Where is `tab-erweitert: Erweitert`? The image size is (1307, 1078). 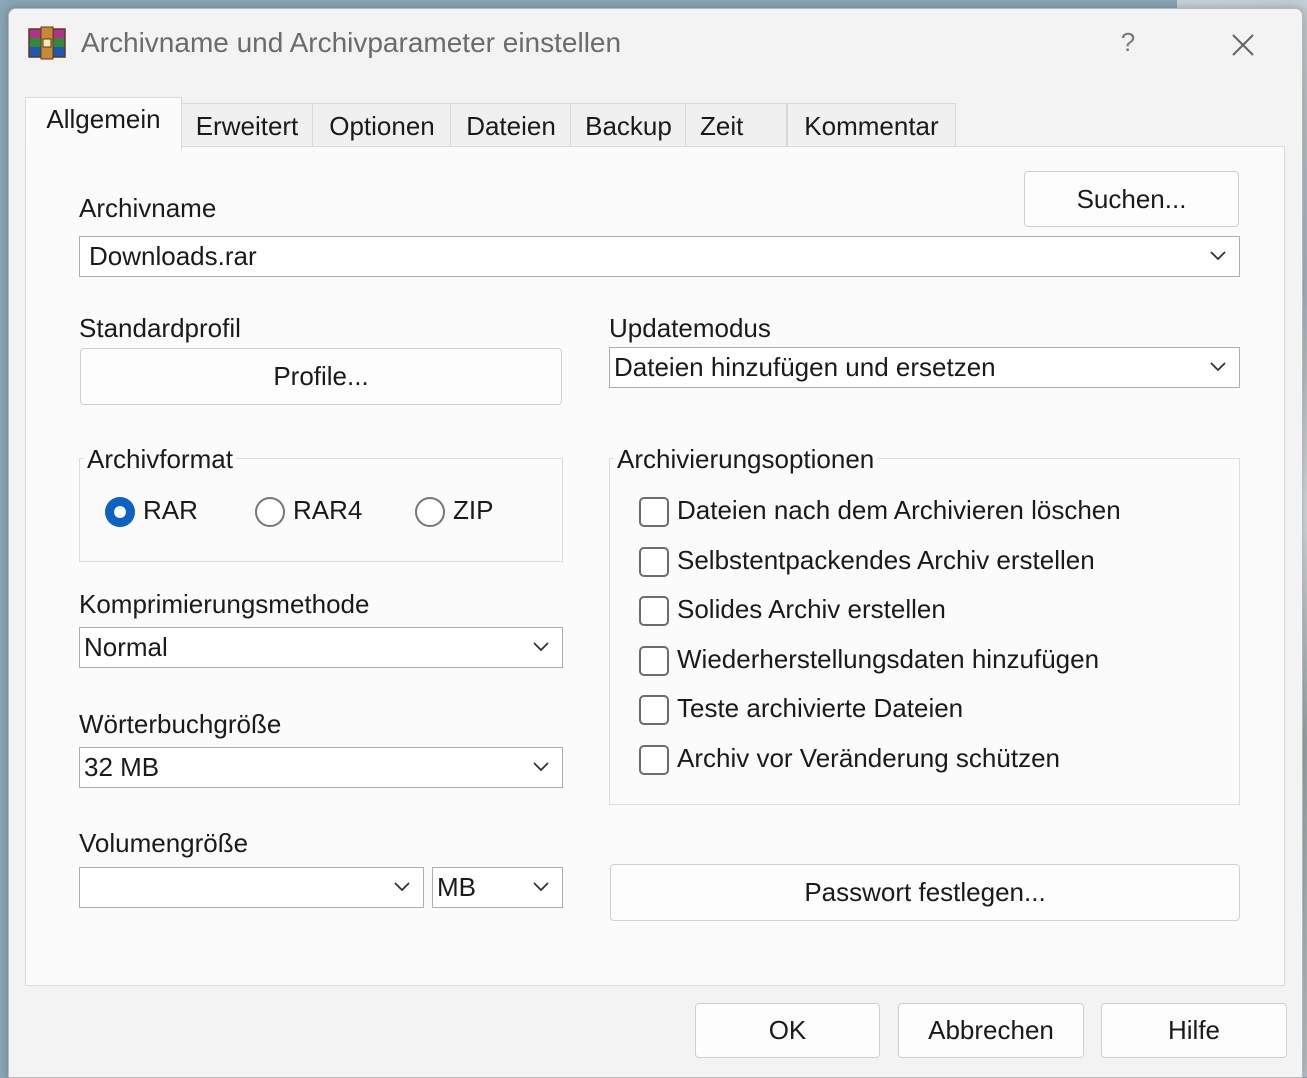
tab-erweitert: Erweitert is located at coordinates (247, 125).